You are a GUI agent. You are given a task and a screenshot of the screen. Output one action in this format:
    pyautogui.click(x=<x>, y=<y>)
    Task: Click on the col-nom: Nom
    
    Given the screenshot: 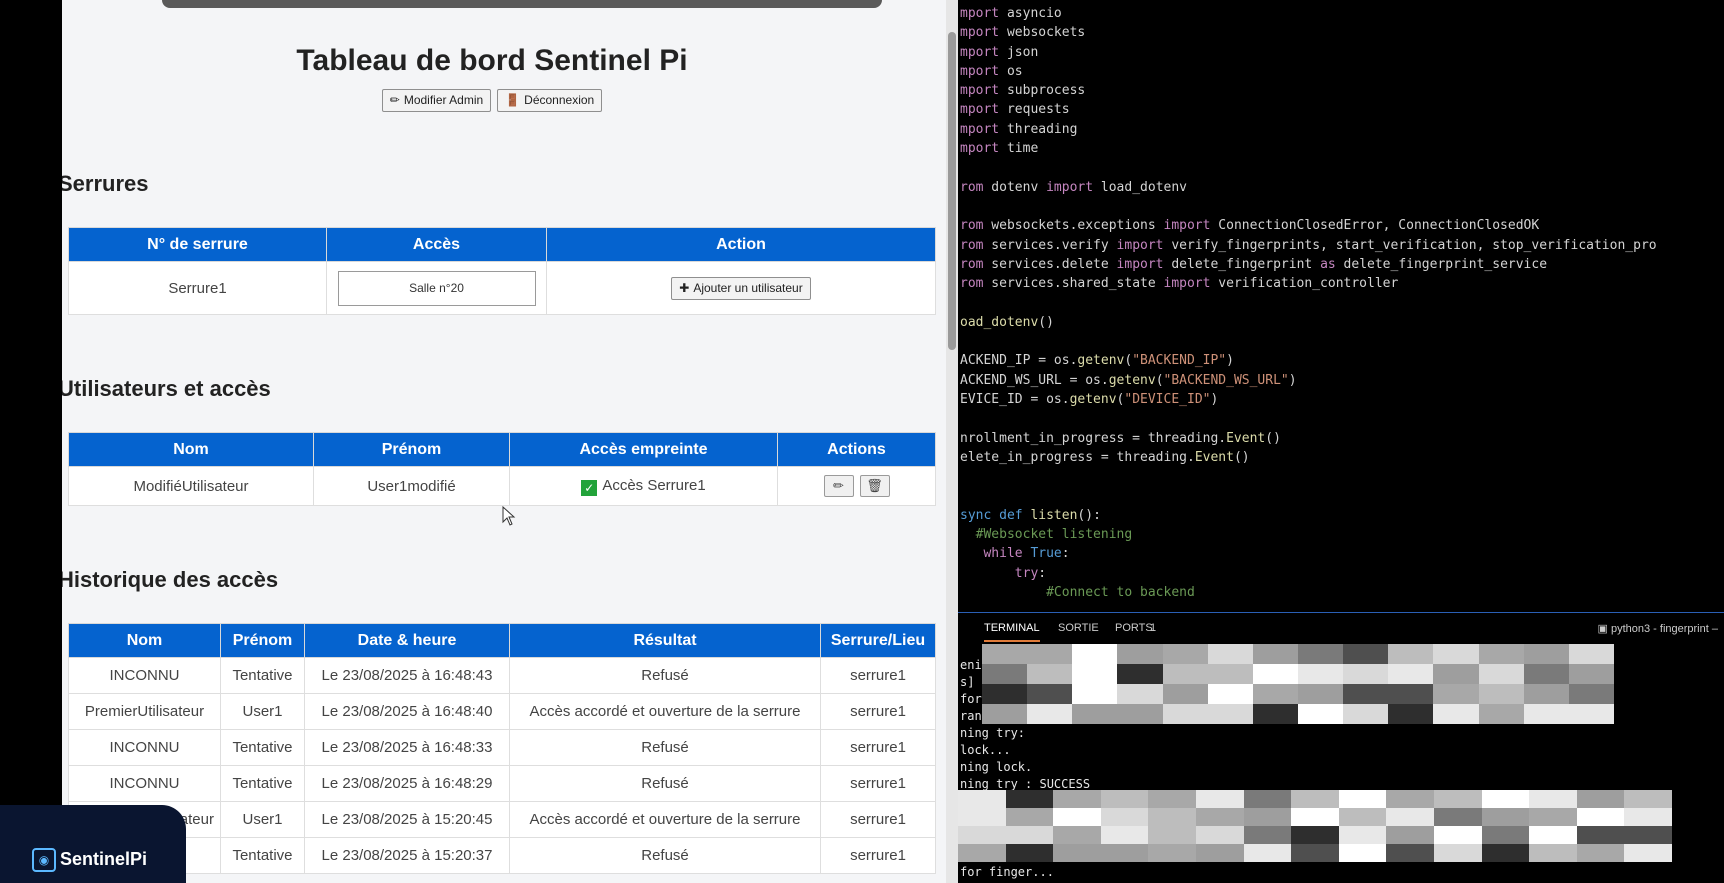 What is the action you would take?
    pyautogui.click(x=144, y=640)
    